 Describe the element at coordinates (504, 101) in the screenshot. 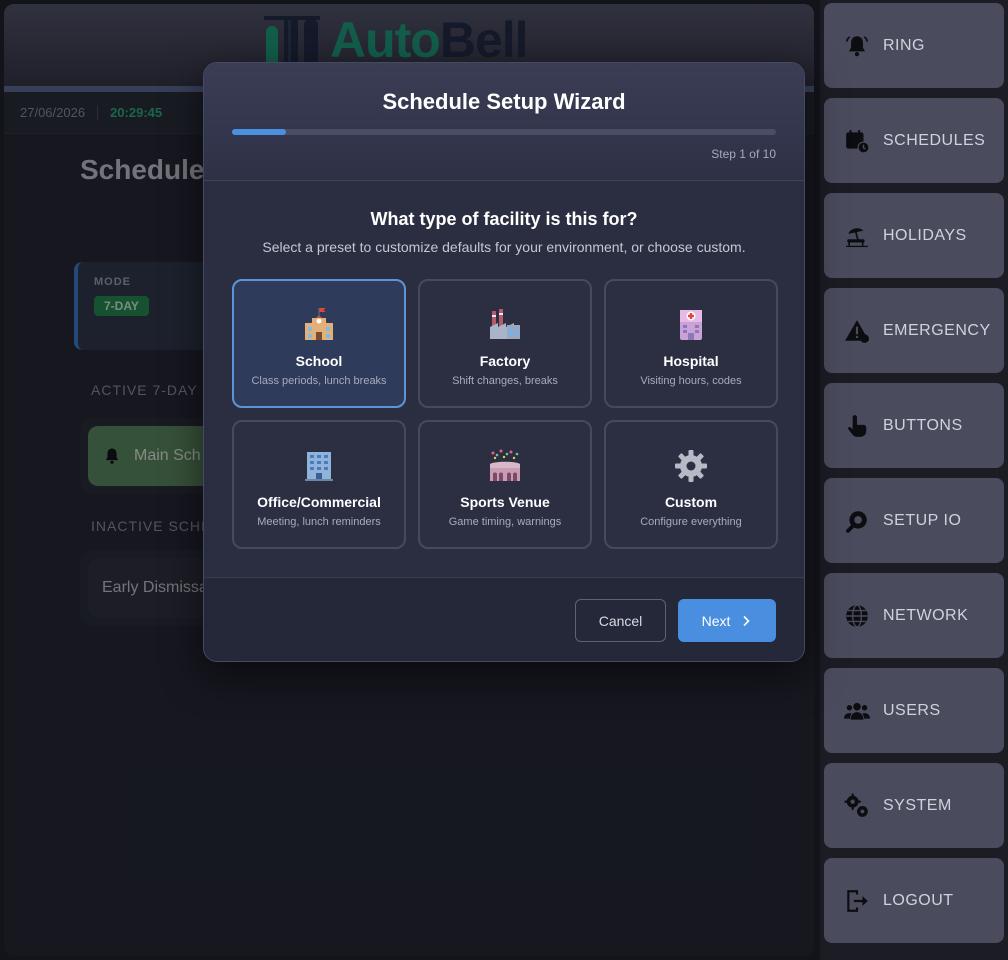

I see `wizard-title: Schedule Setup Wizard` at that location.